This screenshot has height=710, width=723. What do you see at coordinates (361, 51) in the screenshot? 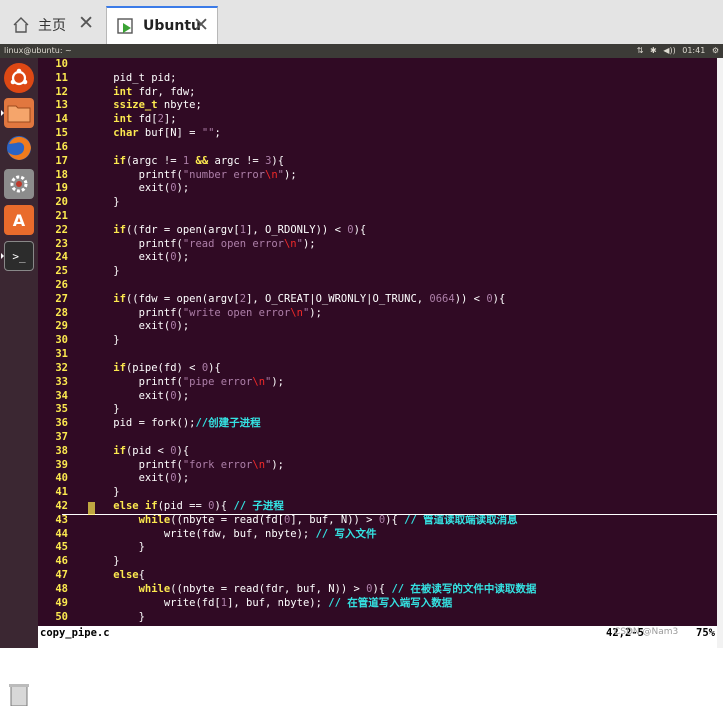
I see `ubuntu-top-panel: linux@ubuntu: ~ ⇅ ✱ ◀)) 01:41 ⚙` at bounding box center [361, 51].